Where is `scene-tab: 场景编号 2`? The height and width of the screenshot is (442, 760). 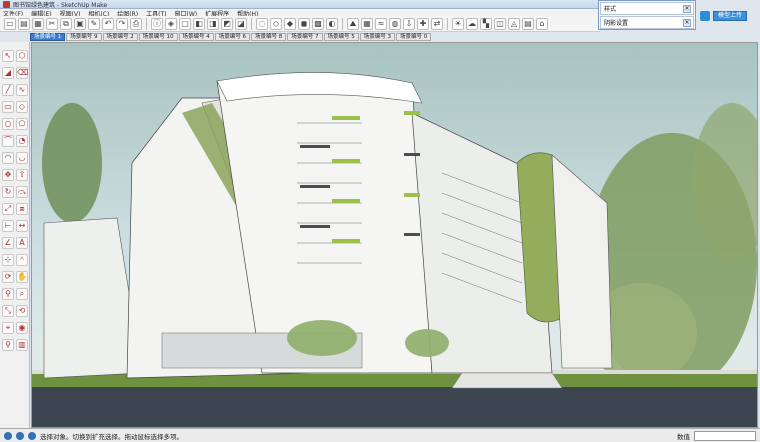
scene-tab: 场景编号 2 is located at coordinates (120, 37).